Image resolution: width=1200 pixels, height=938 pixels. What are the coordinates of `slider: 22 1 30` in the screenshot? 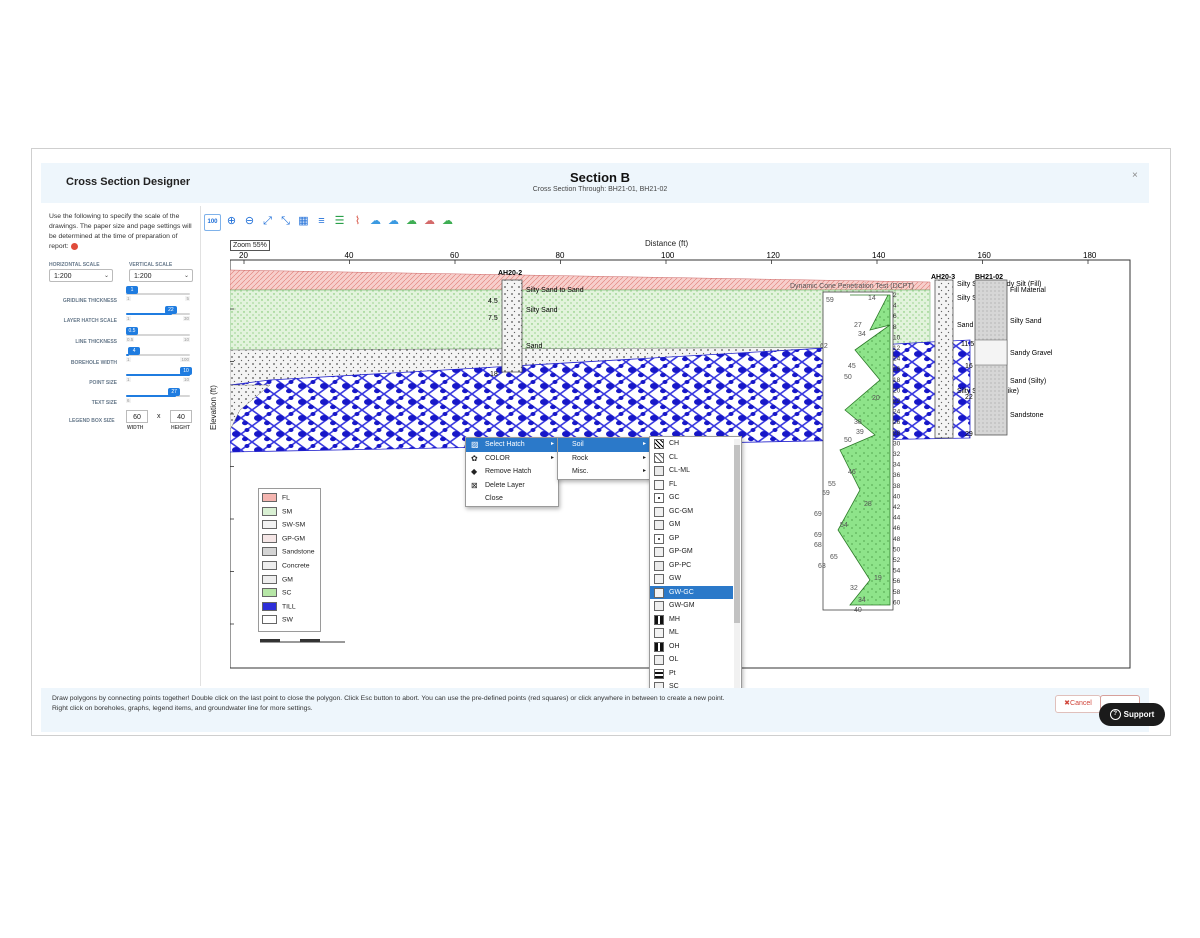 It's located at (158, 313).